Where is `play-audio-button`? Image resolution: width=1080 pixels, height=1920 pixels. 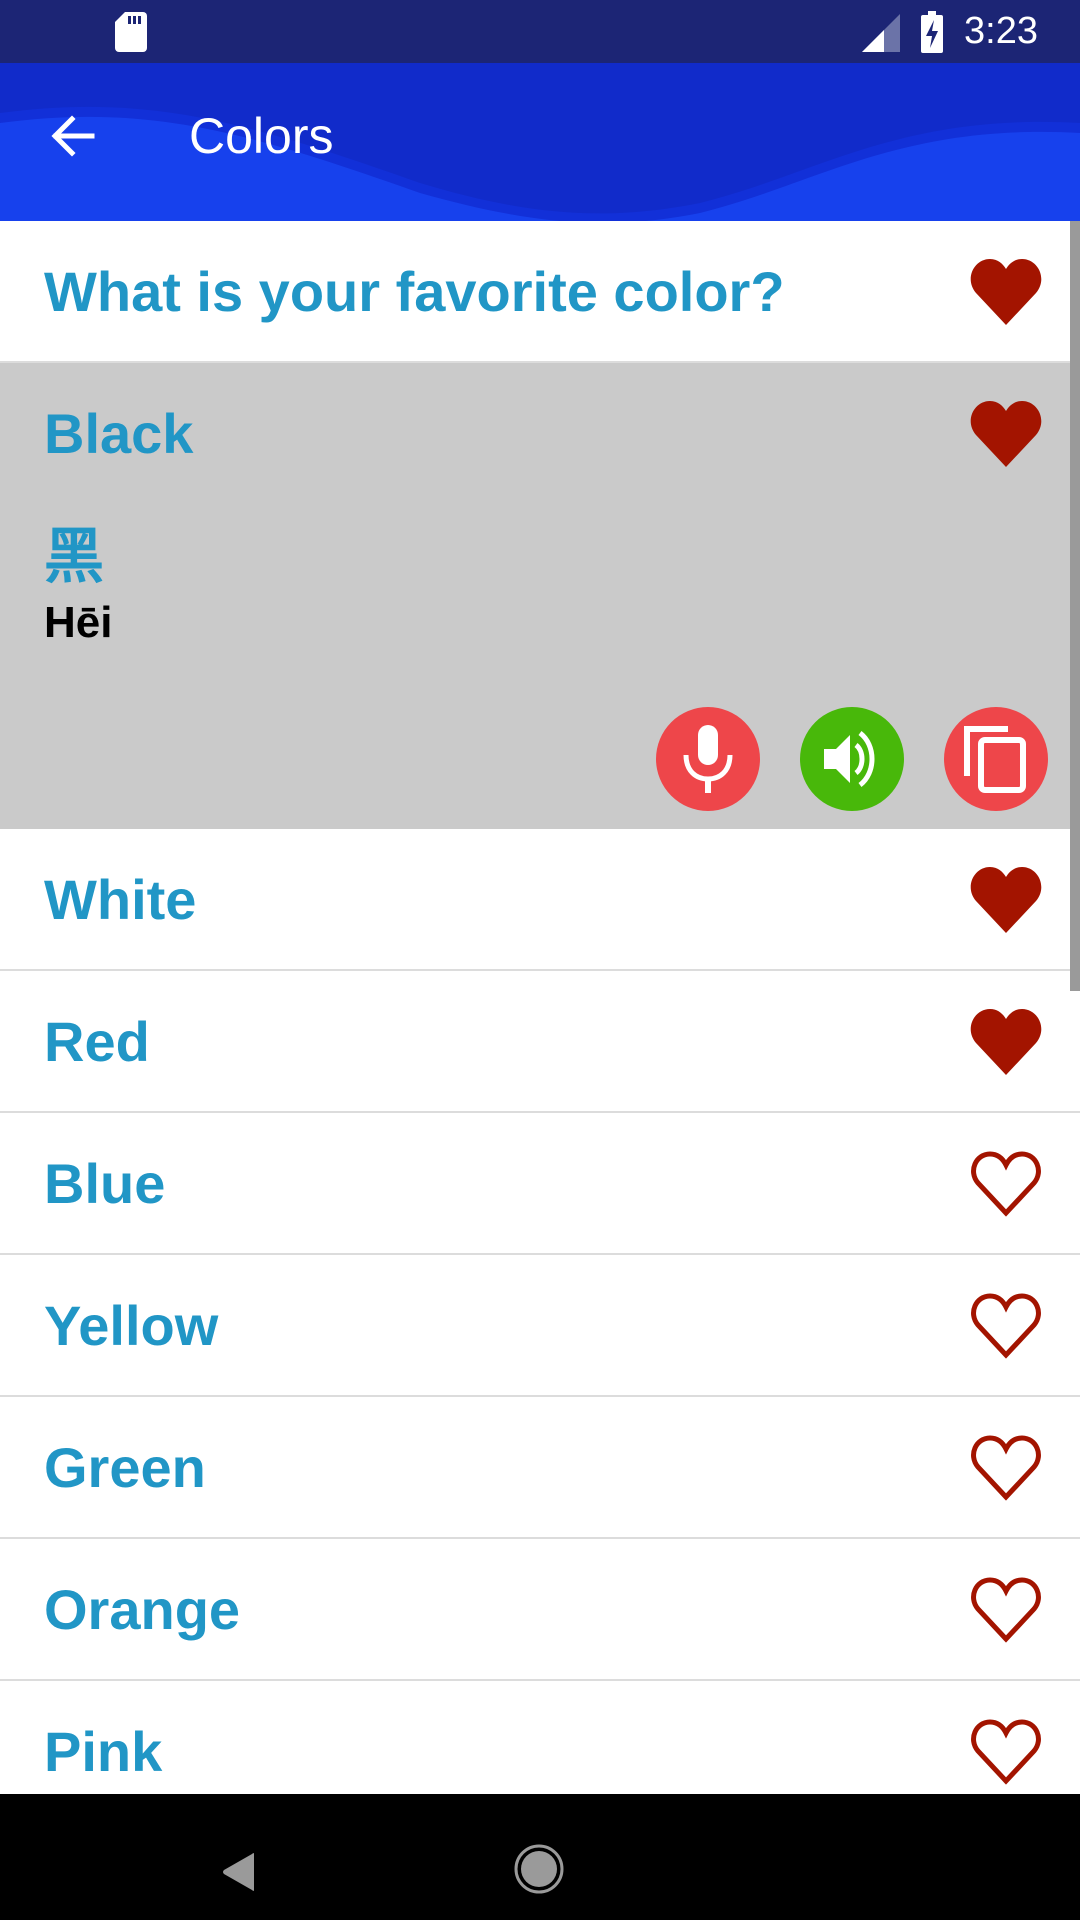 play-audio-button is located at coordinates (852, 759).